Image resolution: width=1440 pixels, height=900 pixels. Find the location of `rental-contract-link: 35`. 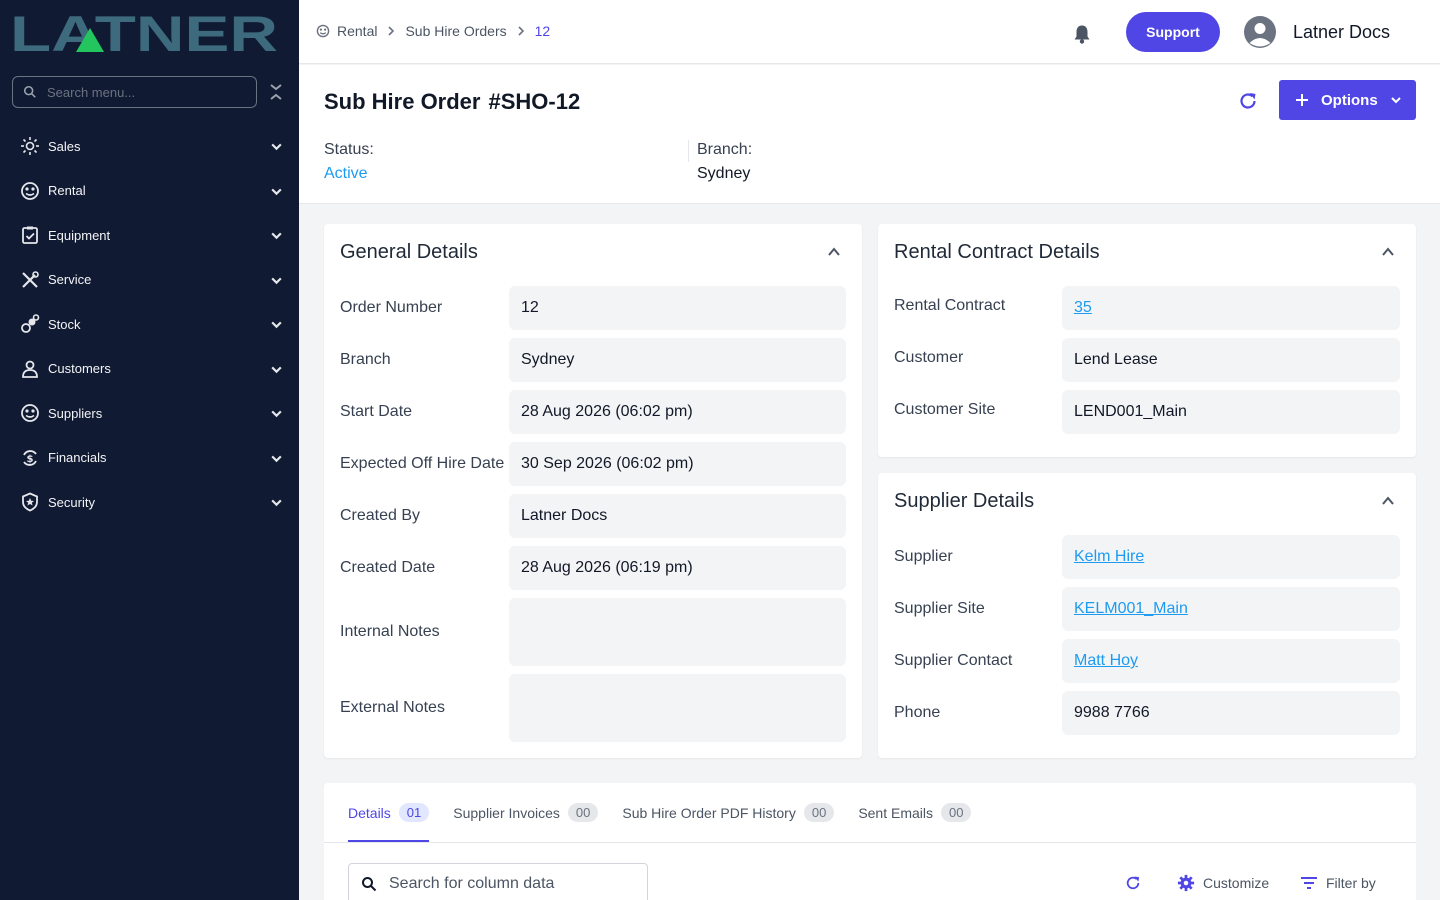

rental-contract-link: 35 is located at coordinates (1231, 308).